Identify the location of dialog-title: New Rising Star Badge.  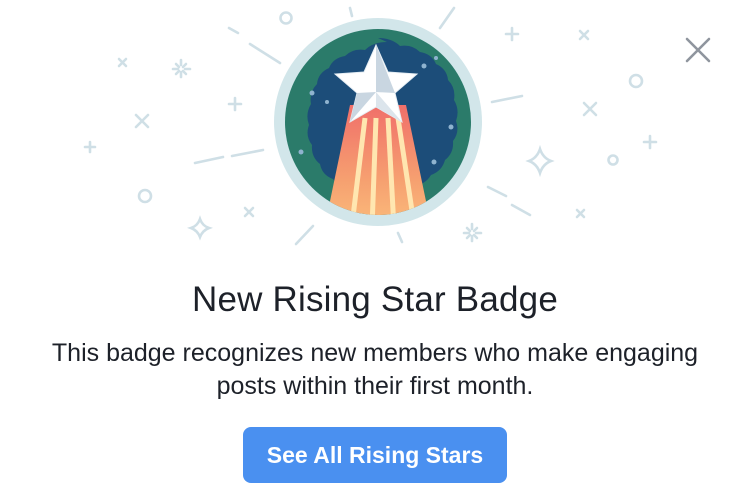
(375, 299).